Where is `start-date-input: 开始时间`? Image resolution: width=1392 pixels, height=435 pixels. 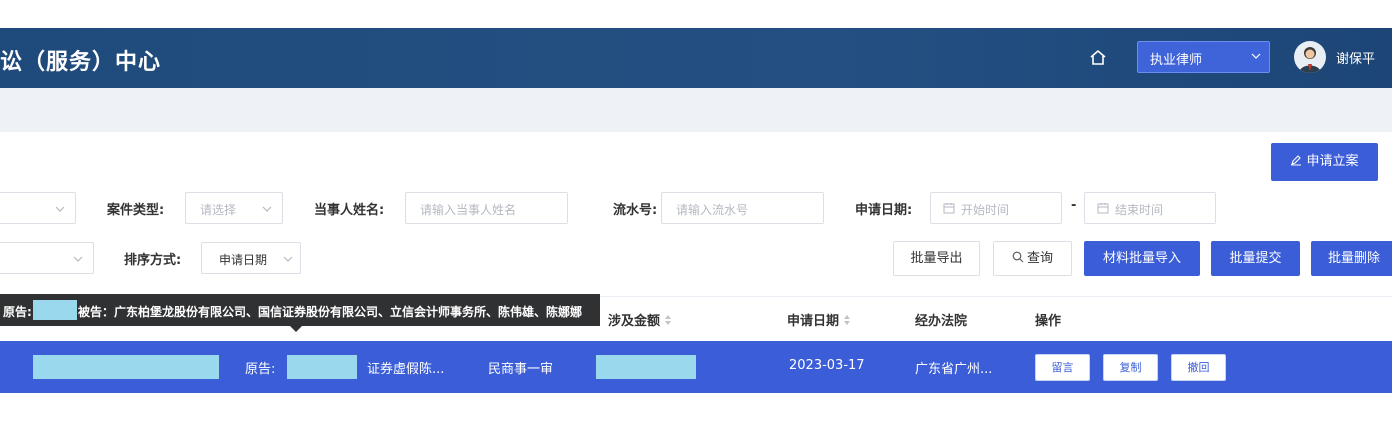
start-date-input: 开始时间 is located at coordinates (996, 208).